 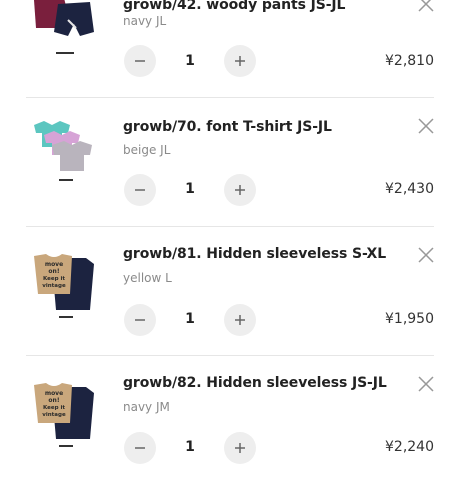 What do you see at coordinates (147, 278) in the screenshot?
I see `product-variant: yellow L` at bounding box center [147, 278].